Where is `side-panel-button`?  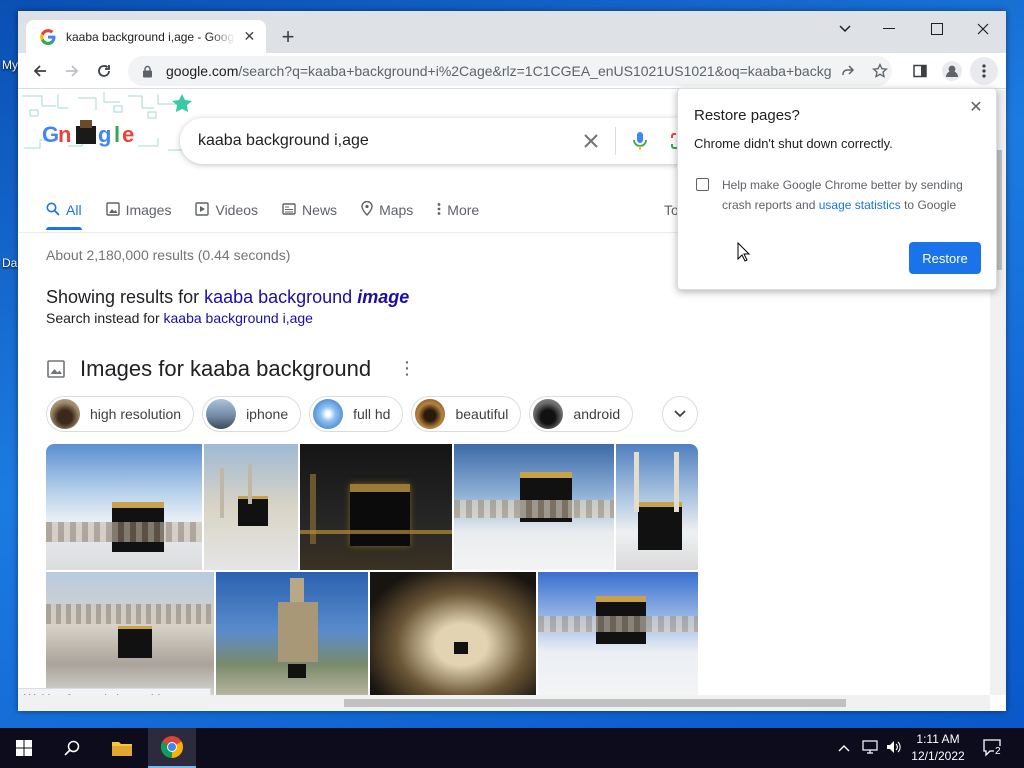 side-panel-button is located at coordinates (920, 71).